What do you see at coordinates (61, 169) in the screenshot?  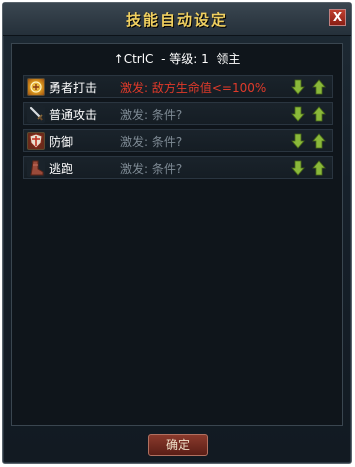 I see `skill-name: 逃跑` at bounding box center [61, 169].